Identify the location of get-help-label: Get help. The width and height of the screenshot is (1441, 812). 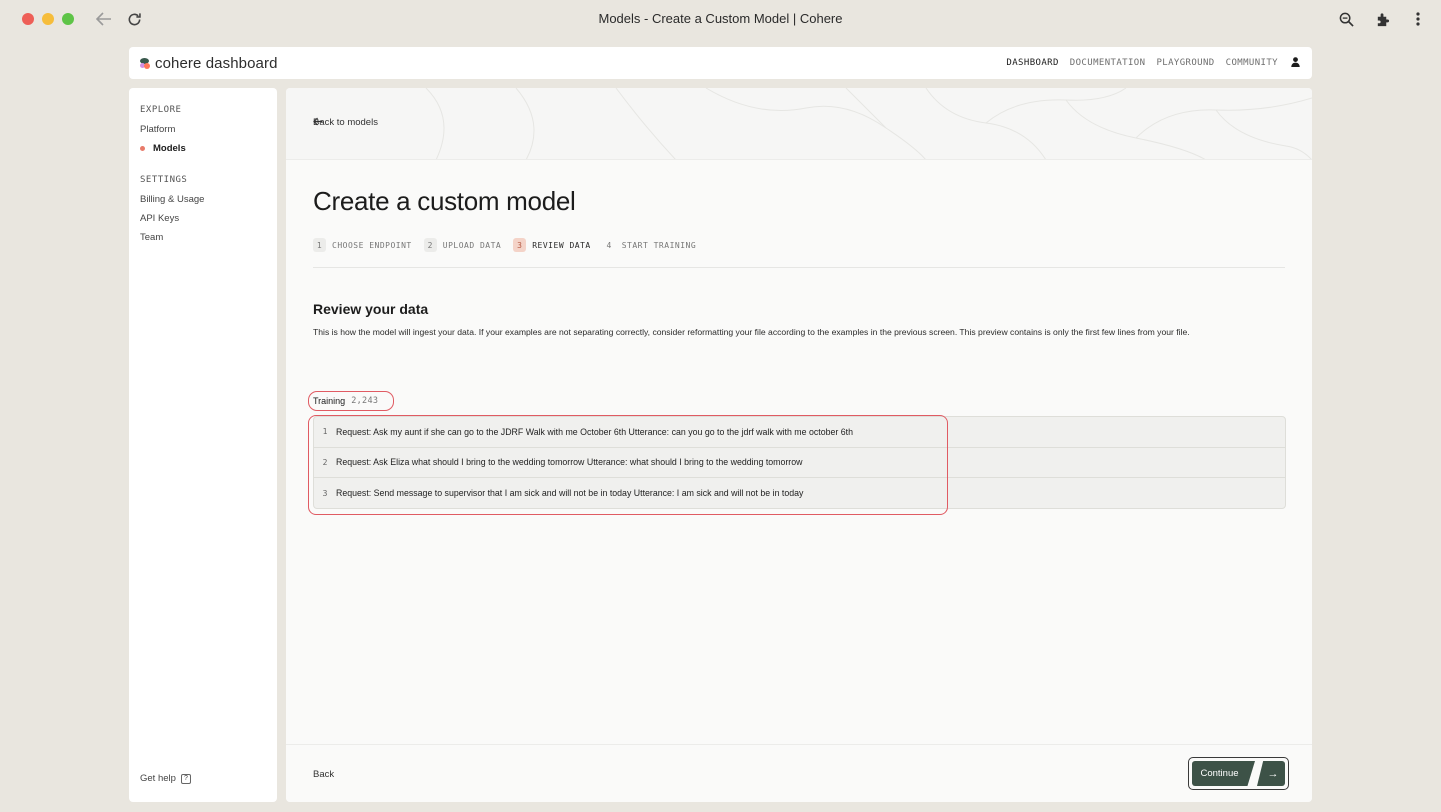
(158, 778).